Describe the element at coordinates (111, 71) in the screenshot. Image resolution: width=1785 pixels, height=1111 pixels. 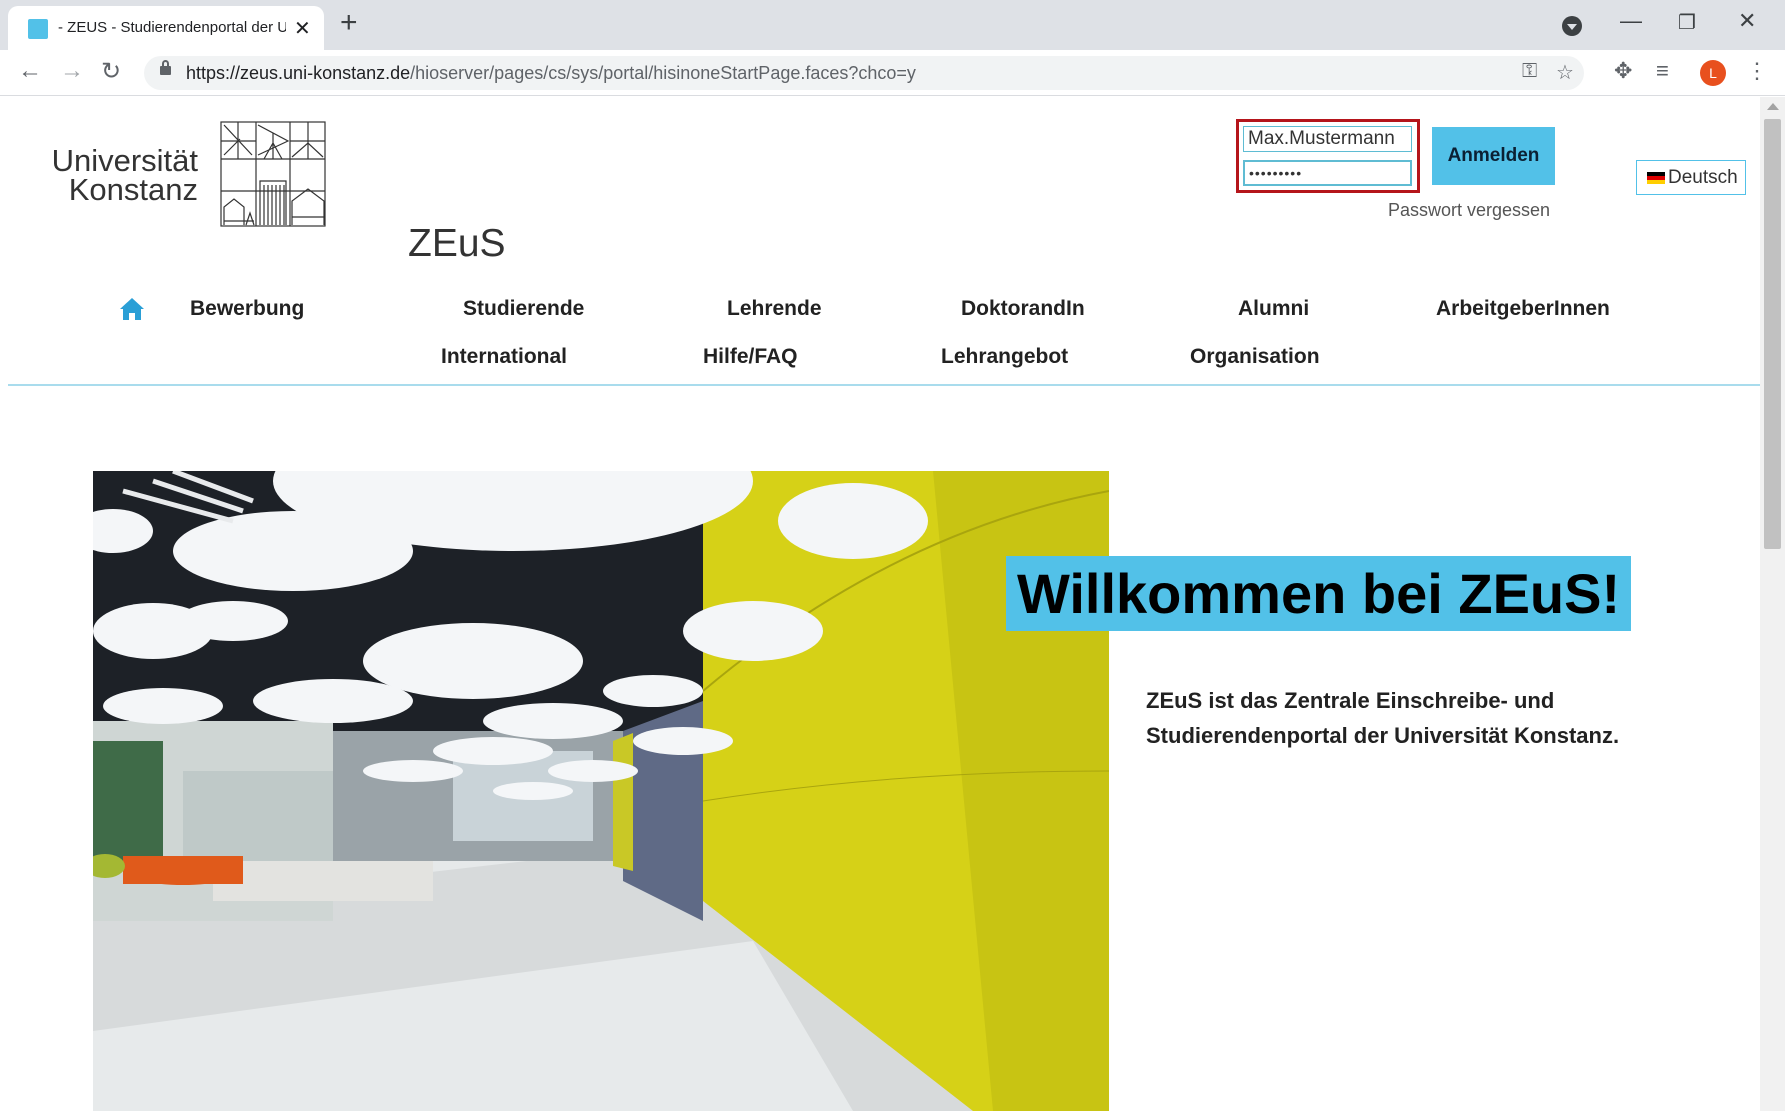
I see `reload-icon: ↻` at that location.